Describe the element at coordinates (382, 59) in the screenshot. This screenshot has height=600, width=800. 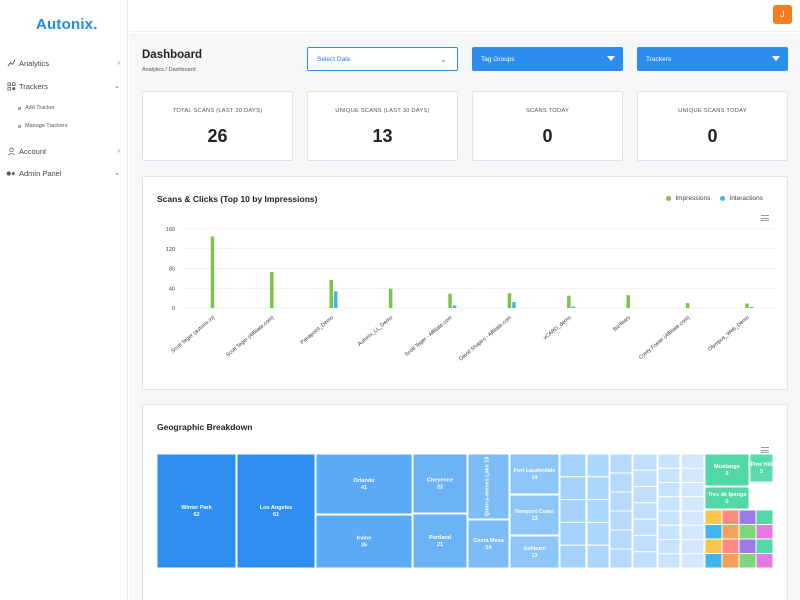
I see `date-select: Select Date ⌄` at that location.